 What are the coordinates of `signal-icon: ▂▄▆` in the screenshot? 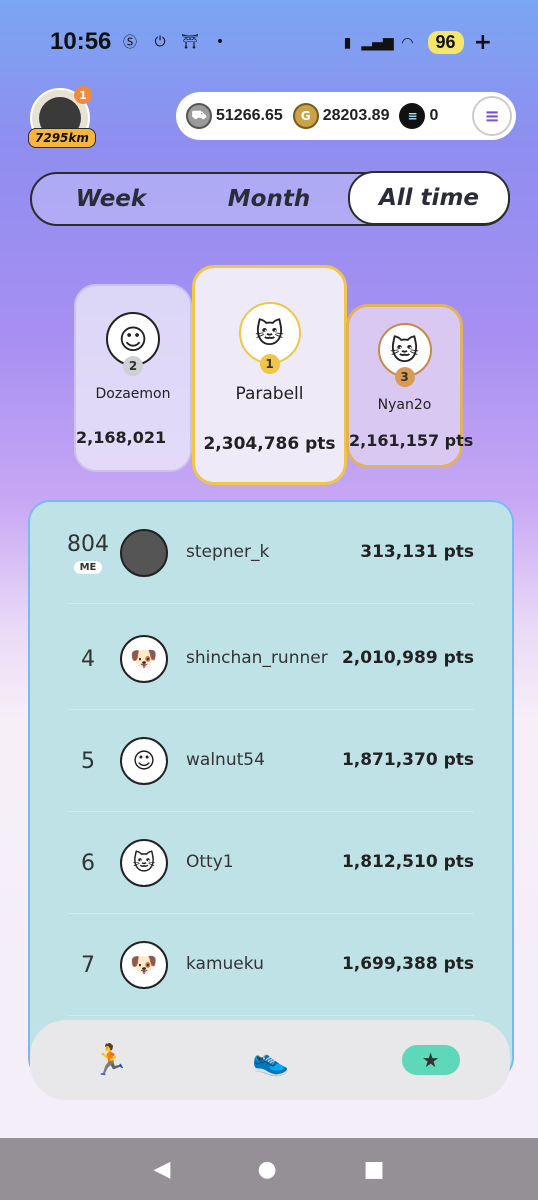 It's located at (377, 42).